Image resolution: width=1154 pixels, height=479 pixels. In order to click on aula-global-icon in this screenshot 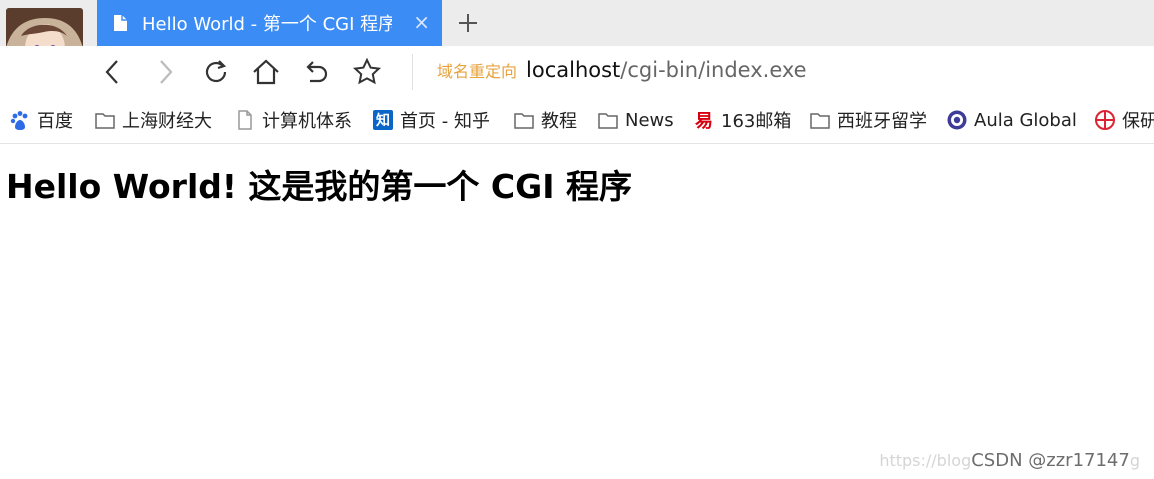, I will do `click(957, 120)`.